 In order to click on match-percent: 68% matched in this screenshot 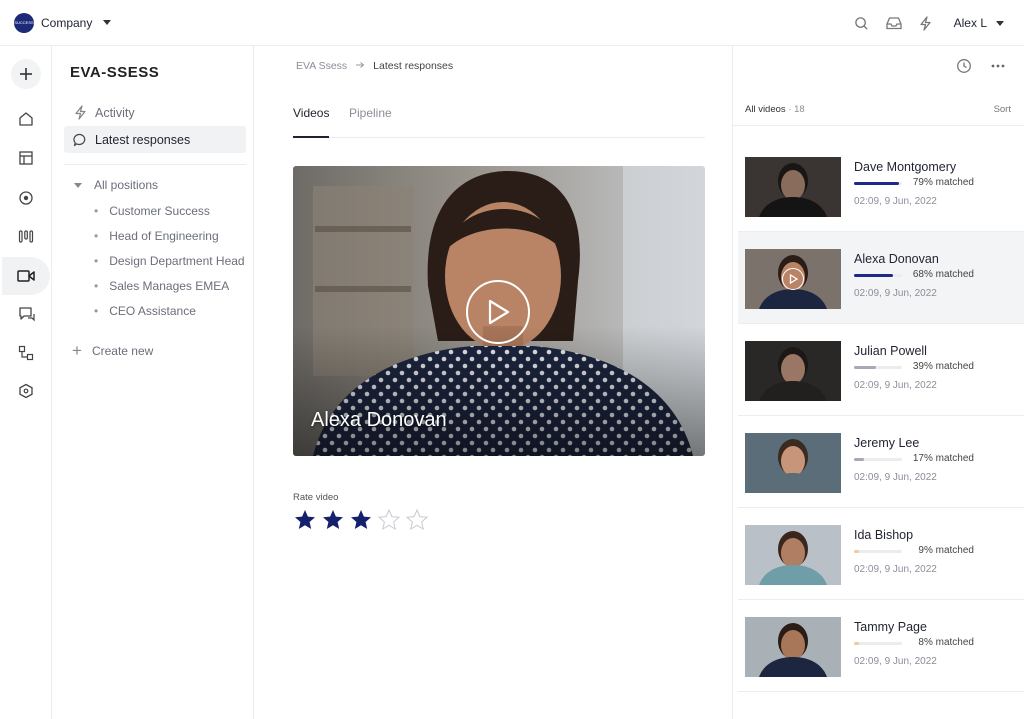, I will do `click(943, 274)`.